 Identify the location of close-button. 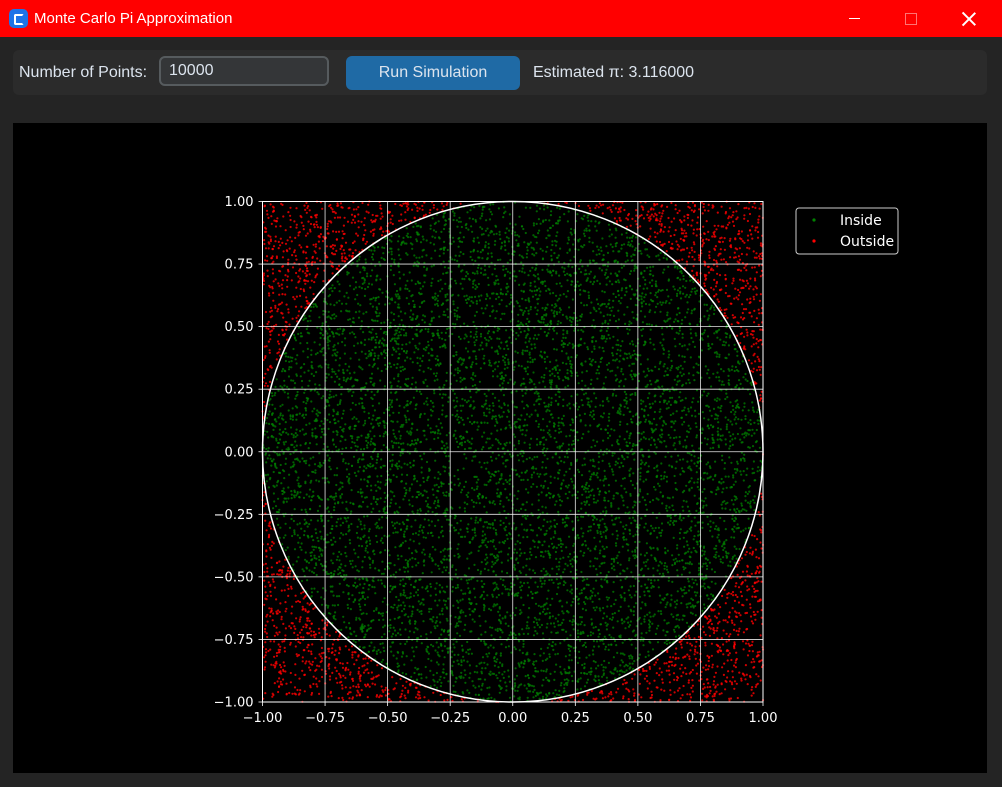
(969, 18).